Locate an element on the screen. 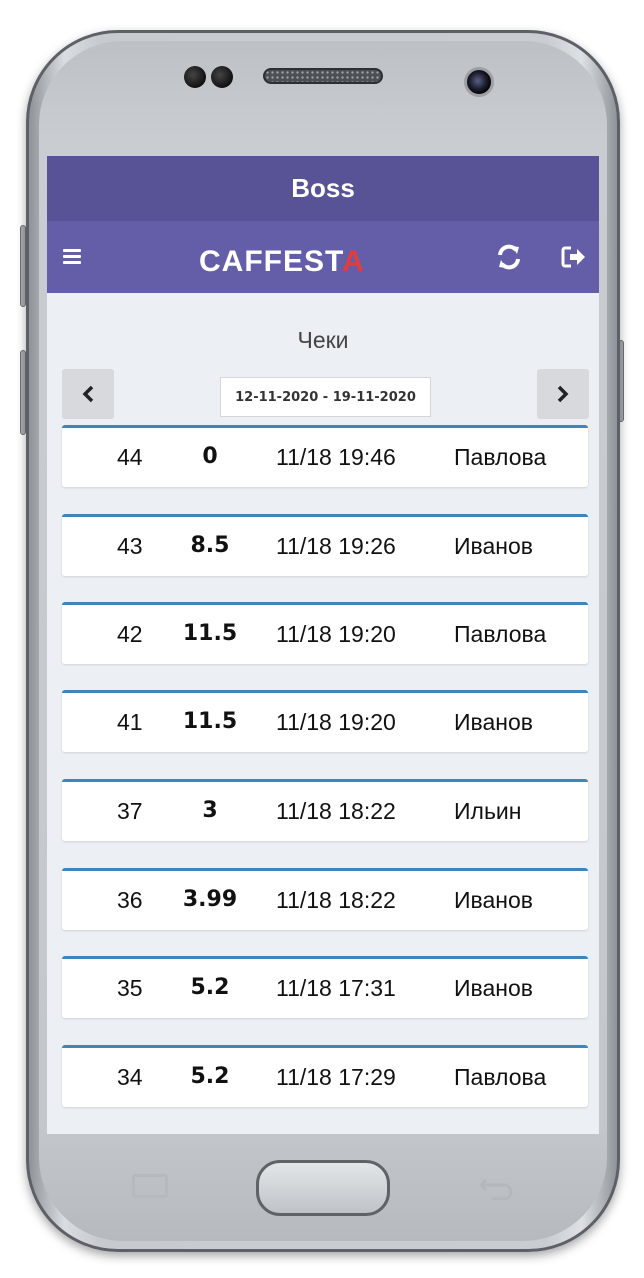  receipt-number: 37 is located at coordinates (130, 811).